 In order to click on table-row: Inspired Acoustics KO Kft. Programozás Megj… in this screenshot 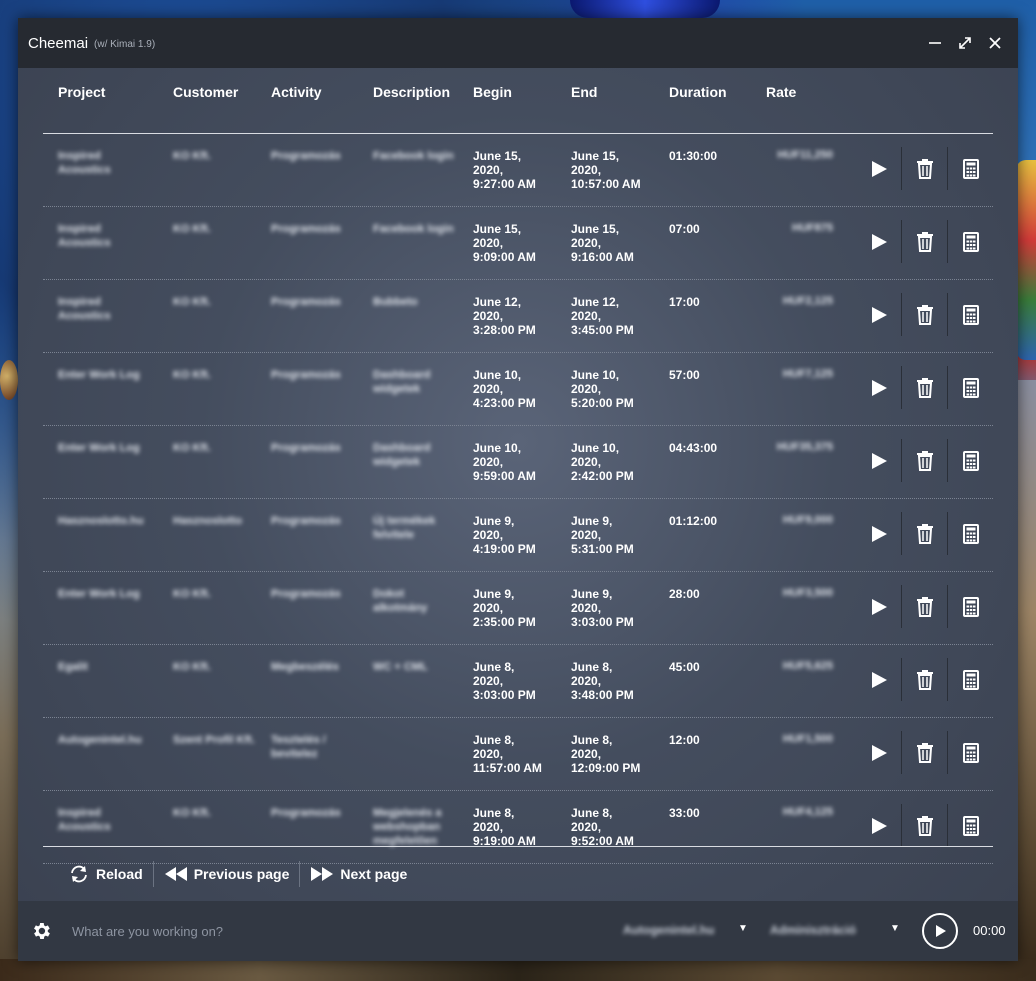, I will do `click(518, 827)`.